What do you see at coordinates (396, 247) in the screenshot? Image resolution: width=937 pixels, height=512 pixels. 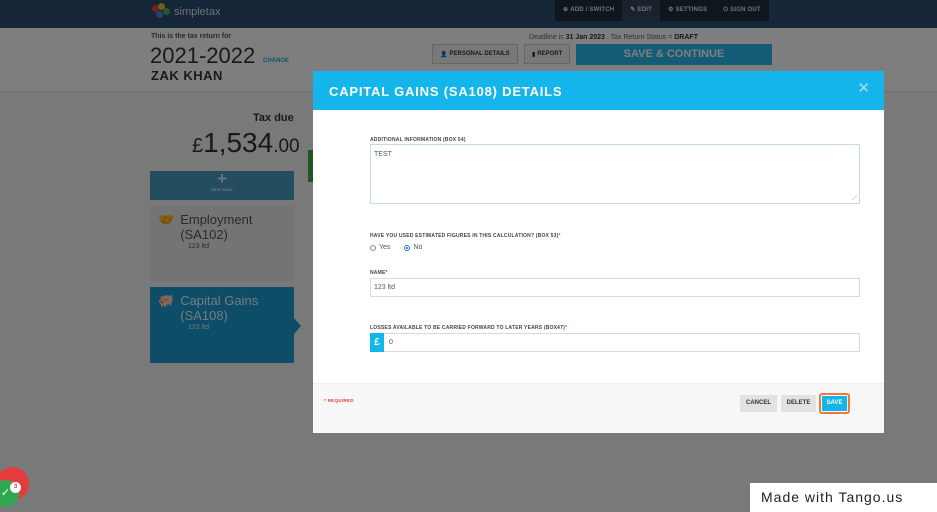 I see `estimated-figures-radio-group: Yes No` at bounding box center [396, 247].